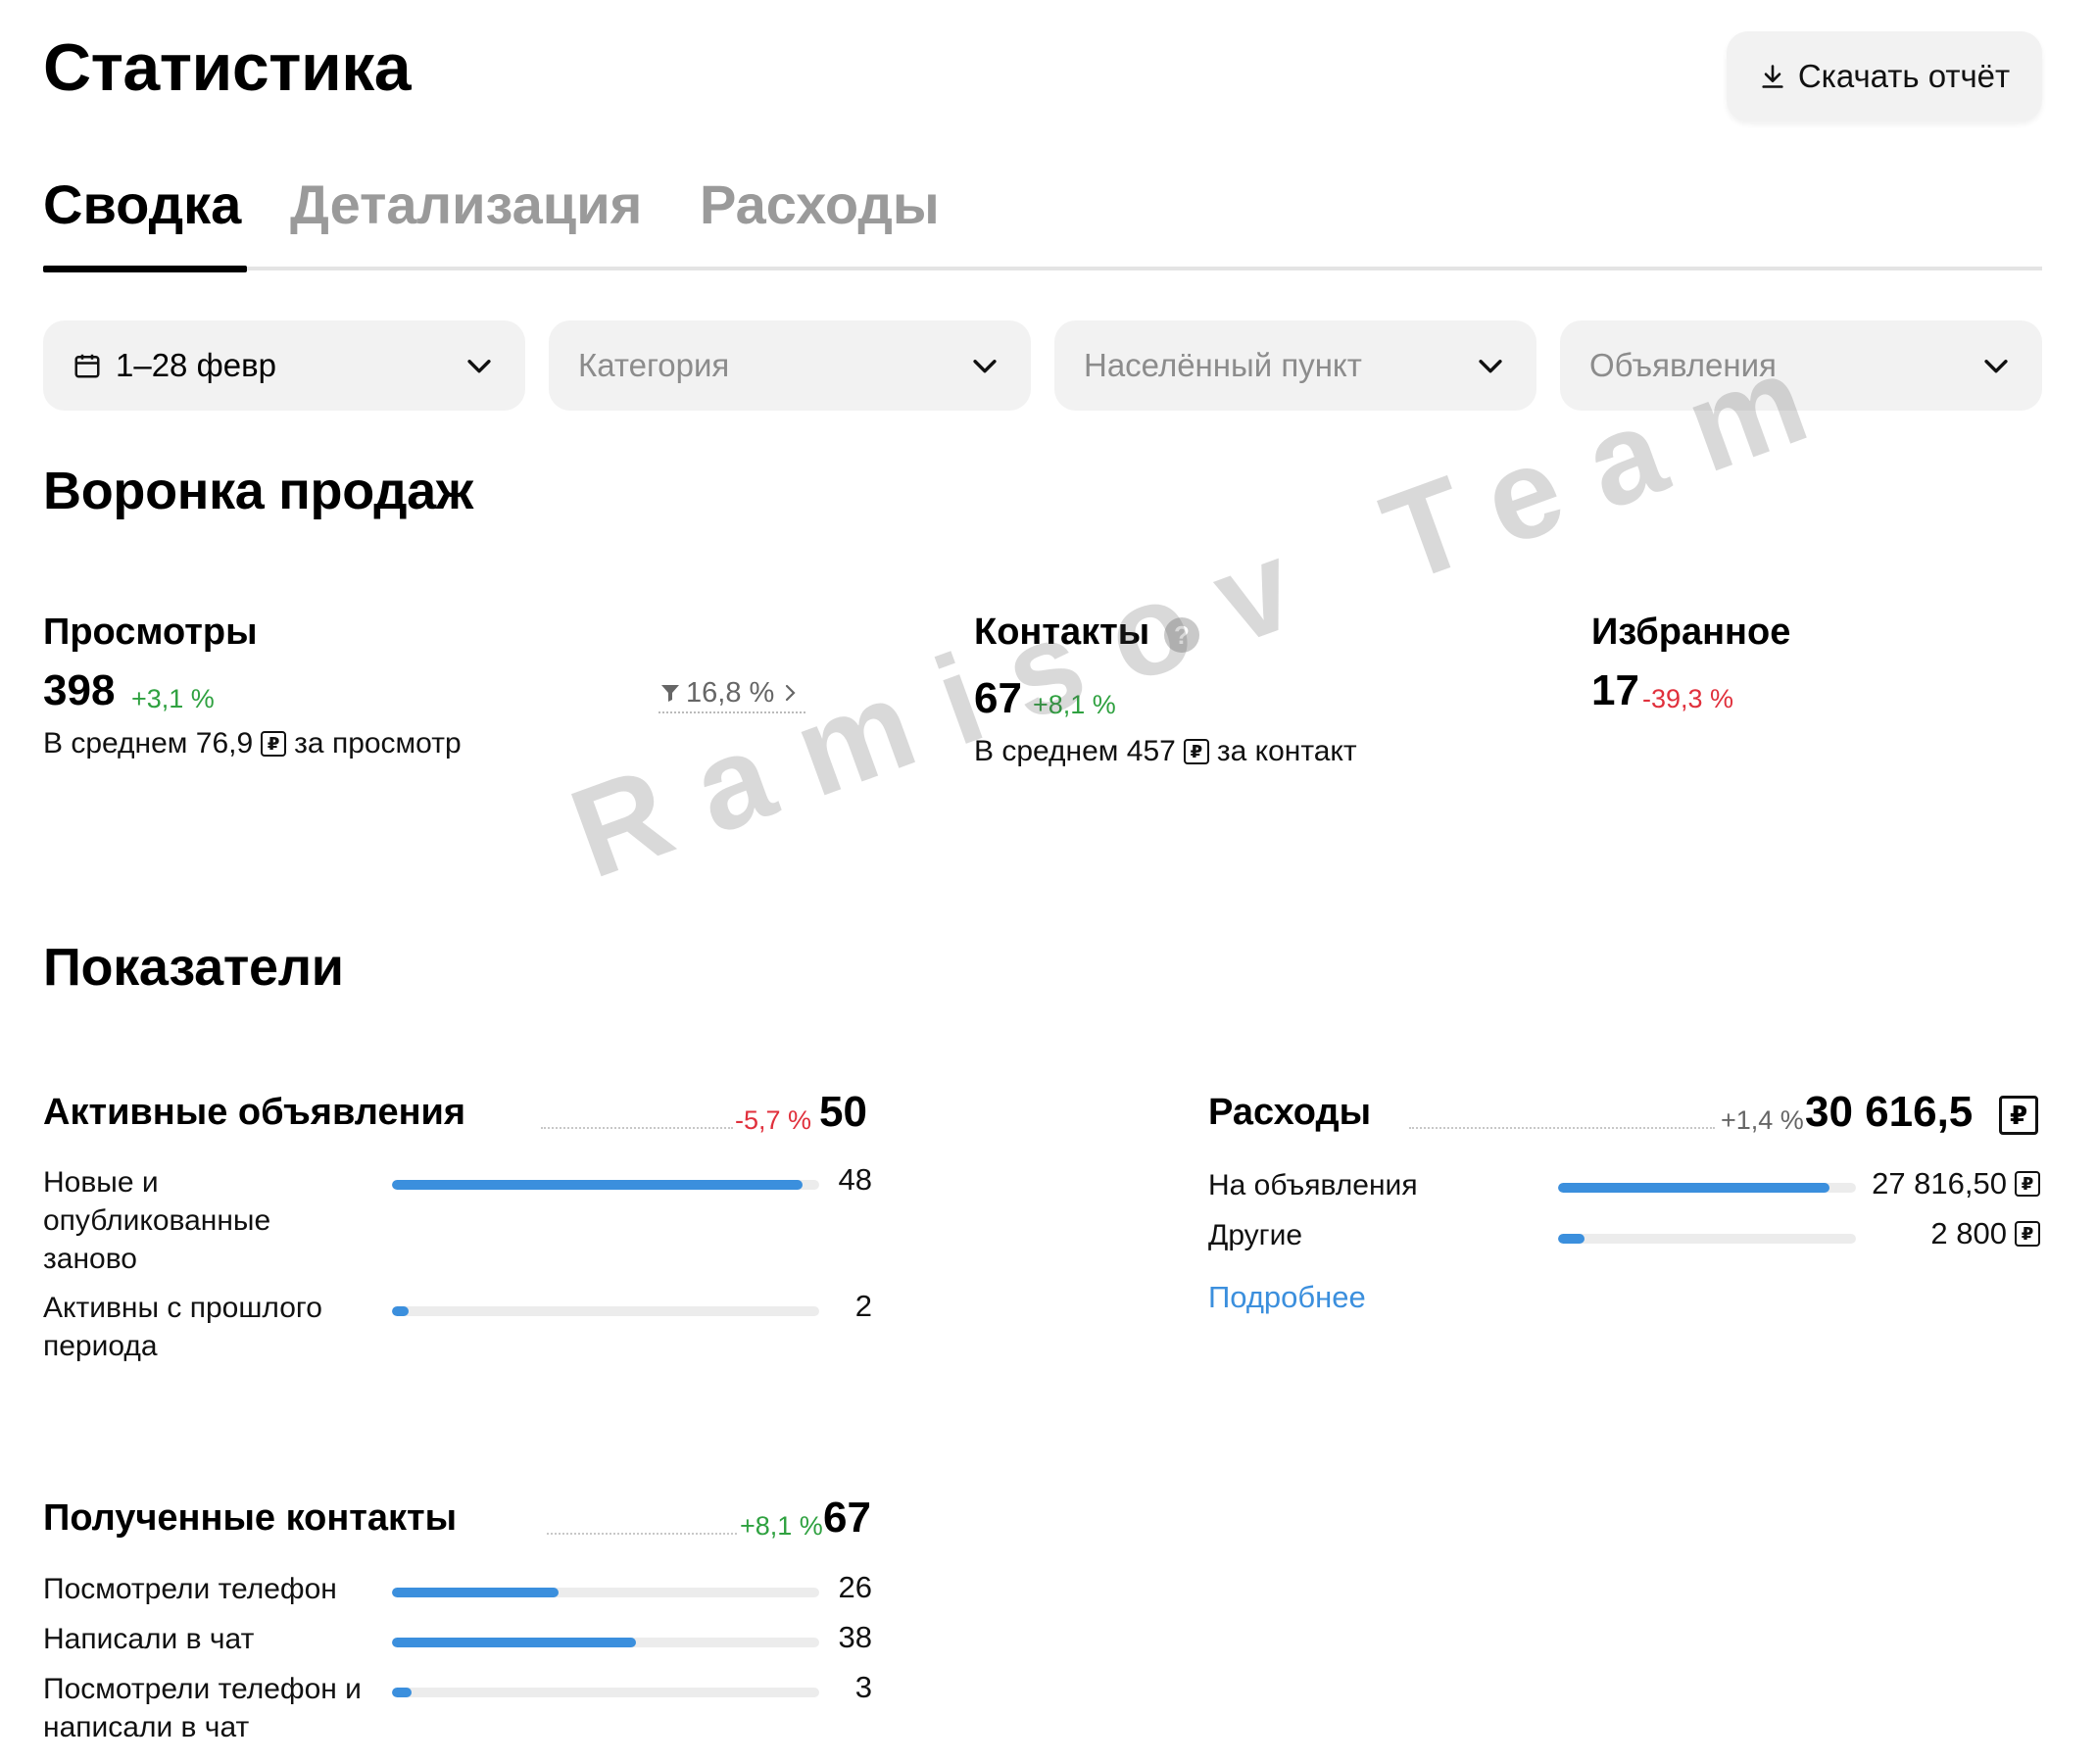 The height and width of the screenshot is (1764, 2097). I want to click on views-average: В среднем 76,9 ₽ за просмотр, so click(252, 743).